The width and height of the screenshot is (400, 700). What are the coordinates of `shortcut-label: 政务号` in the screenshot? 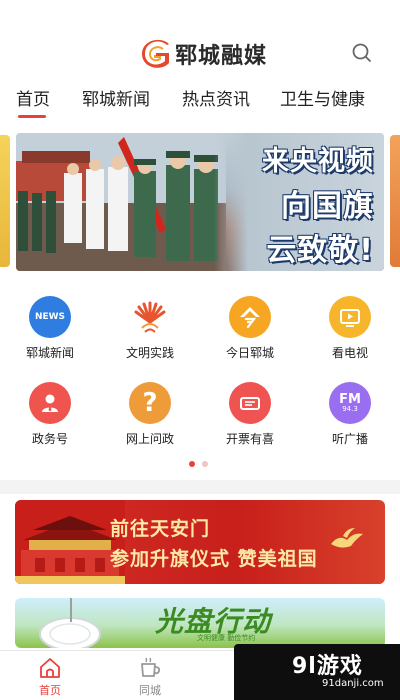 It's located at (49, 439).